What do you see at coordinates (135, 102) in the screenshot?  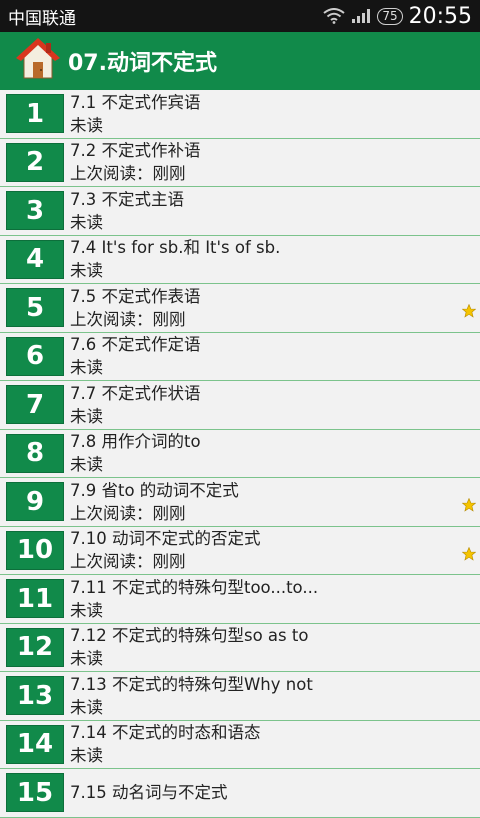 I see `item-title: 7.1 不定式作宾语` at bounding box center [135, 102].